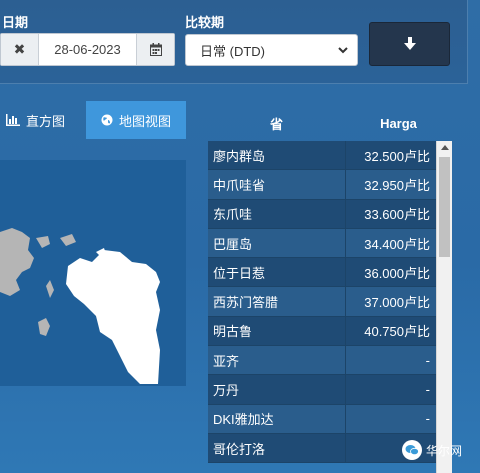  What do you see at coordinates (13, 120) in the screenshot?
I see `bar-chart-icon` at bounding box center [13, 120].